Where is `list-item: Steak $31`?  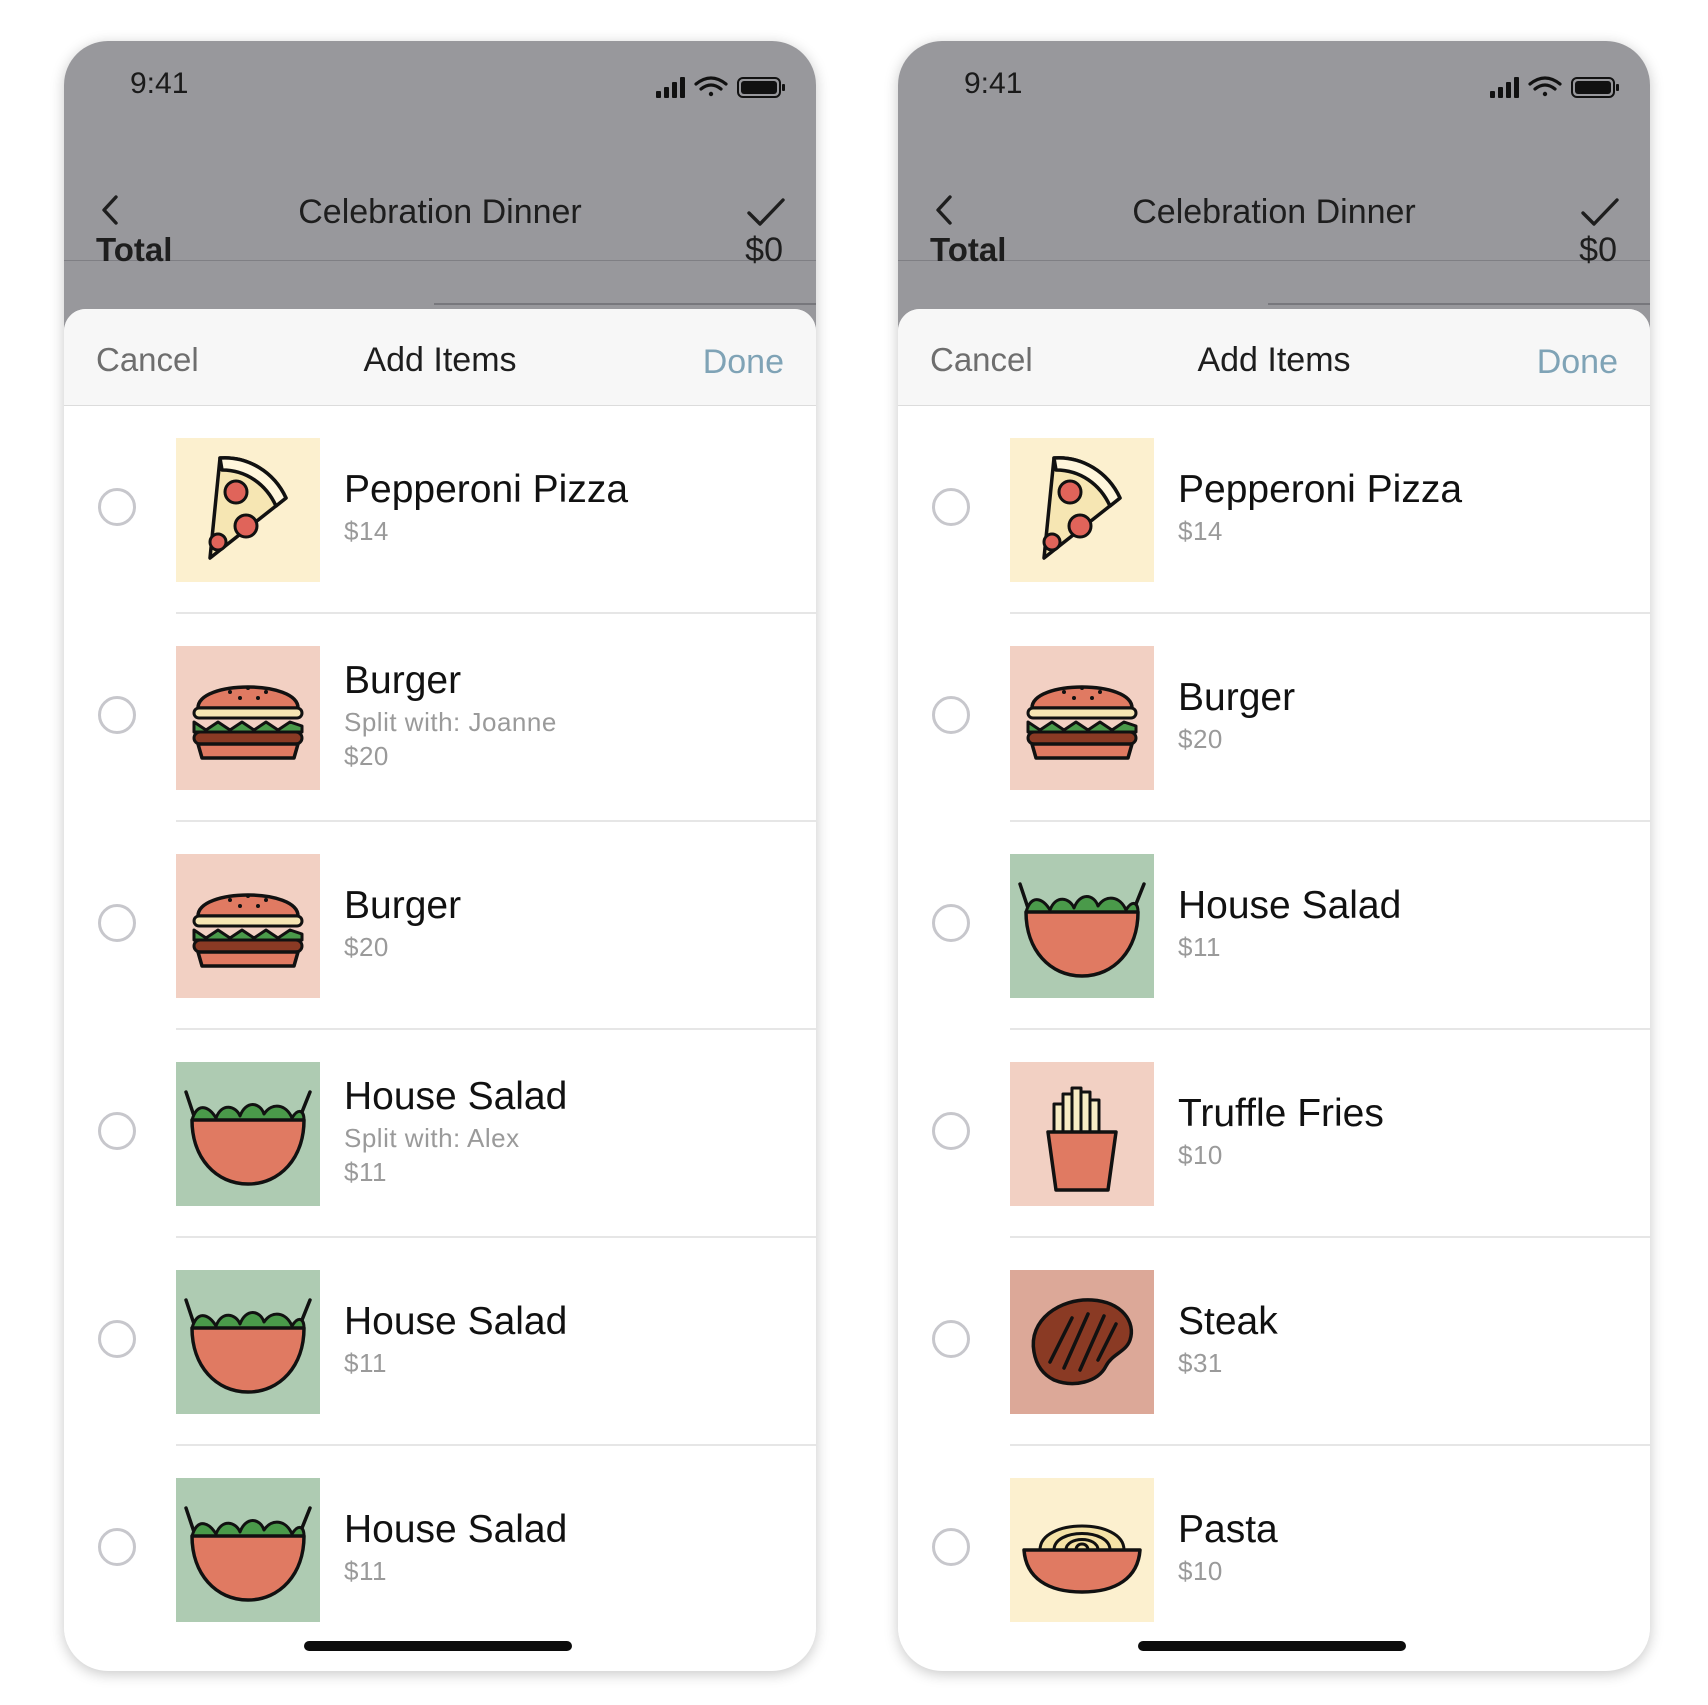 list-item: Steak $31 is located at coordinates (1274, 1342).